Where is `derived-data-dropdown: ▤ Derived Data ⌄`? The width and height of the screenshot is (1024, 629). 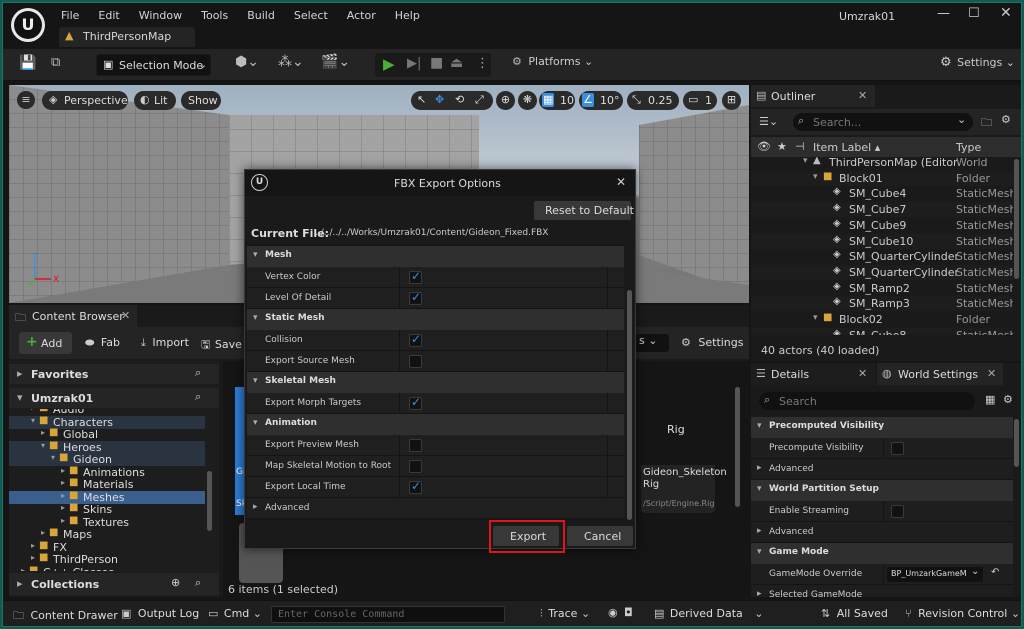
derived-data-dropdown: ▤ Derived Data ⌄ is located at coordinates (708, 613).